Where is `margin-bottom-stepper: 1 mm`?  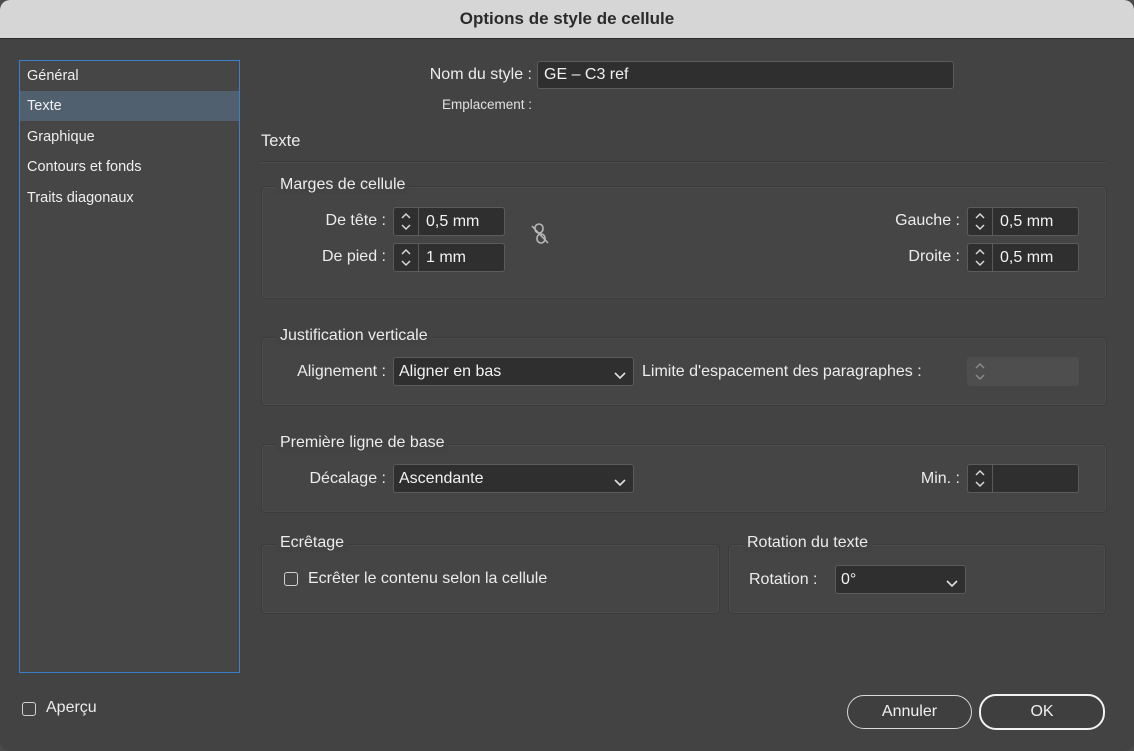 margin-bottom-stepper: 1 mm is located at coordinates (449, 257).